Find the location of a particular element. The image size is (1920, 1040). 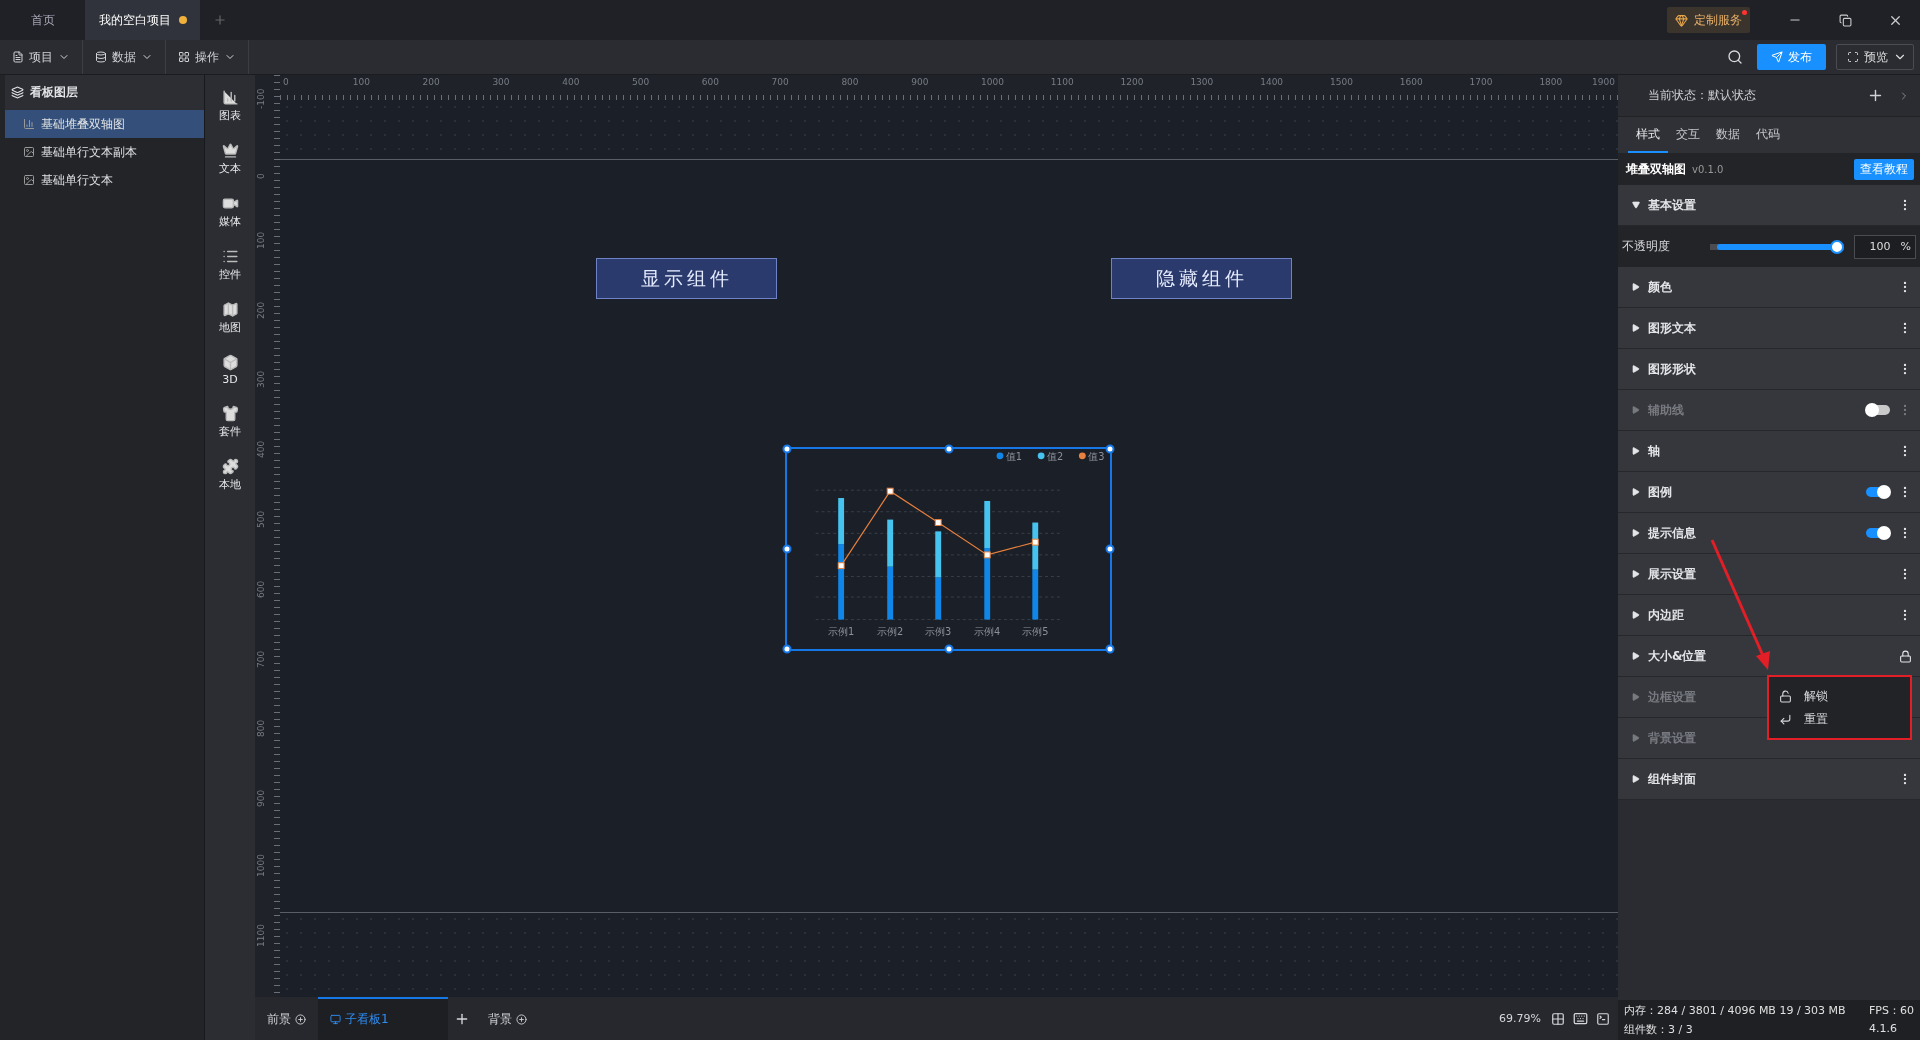

ruler-label: 1900 is located at coordinates (1603, 82).